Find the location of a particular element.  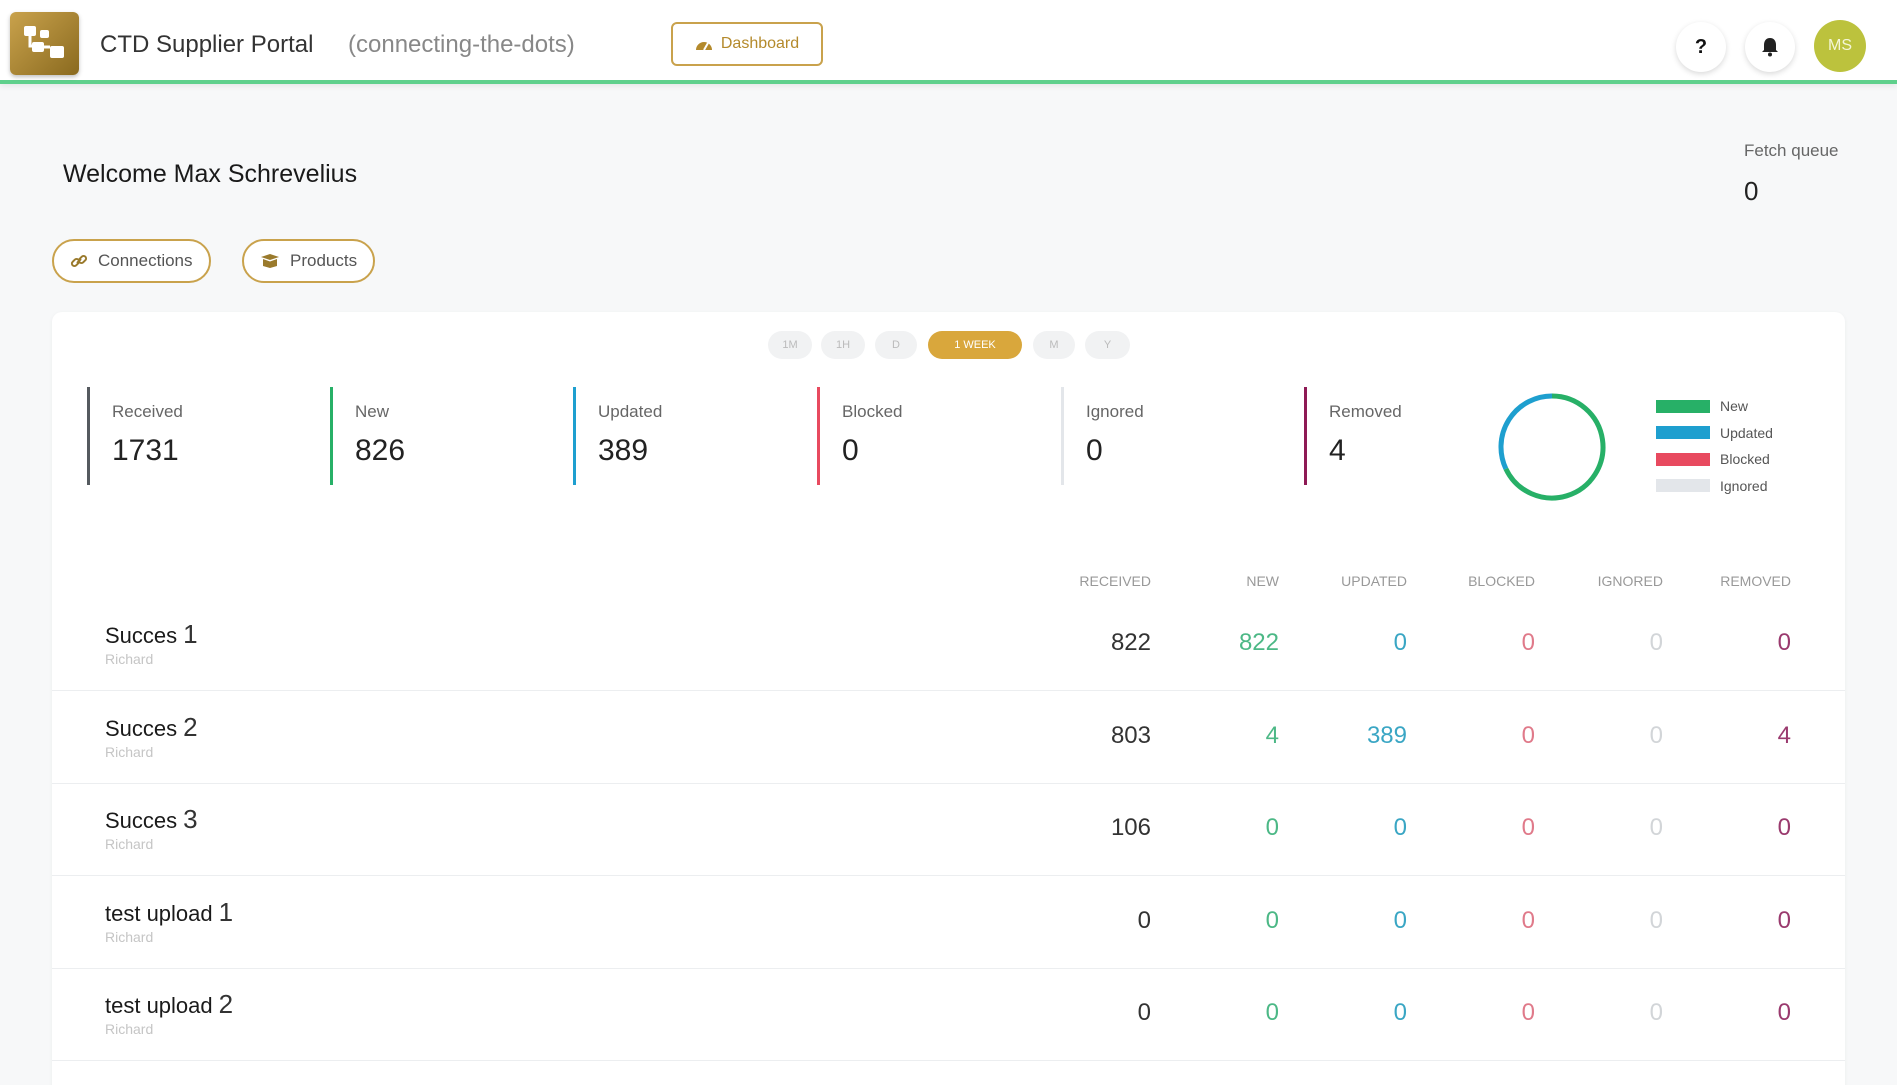

products-button: Products is located at coordinates (309, 261).